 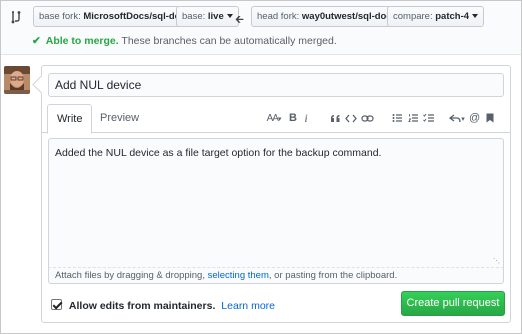 I want to click on avatar, so click(x=17, y=80).